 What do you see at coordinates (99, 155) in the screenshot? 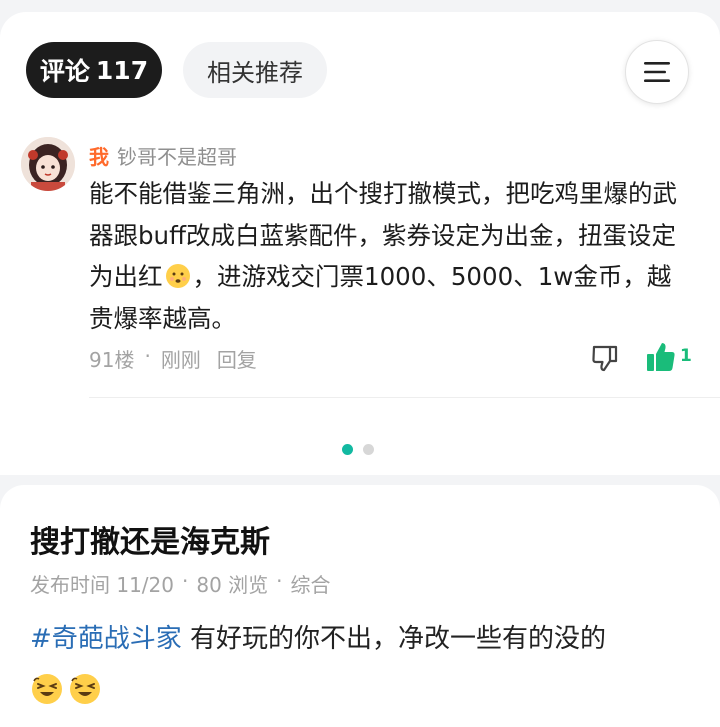
I see `comment-author: 我` at bounding box center [99, 155].